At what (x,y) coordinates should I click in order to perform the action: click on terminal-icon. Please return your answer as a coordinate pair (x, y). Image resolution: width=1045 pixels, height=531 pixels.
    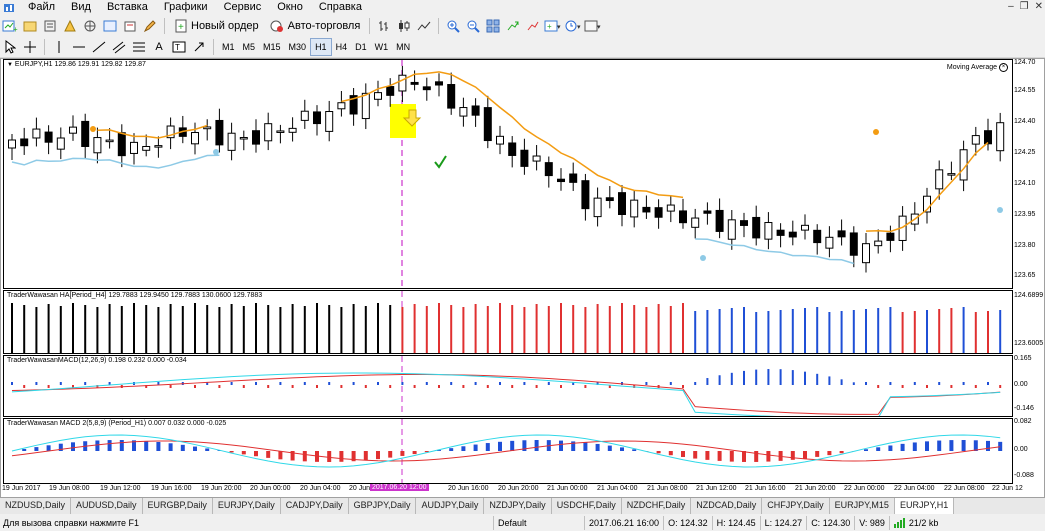
    Looking at the image, I should click on (110, 26).